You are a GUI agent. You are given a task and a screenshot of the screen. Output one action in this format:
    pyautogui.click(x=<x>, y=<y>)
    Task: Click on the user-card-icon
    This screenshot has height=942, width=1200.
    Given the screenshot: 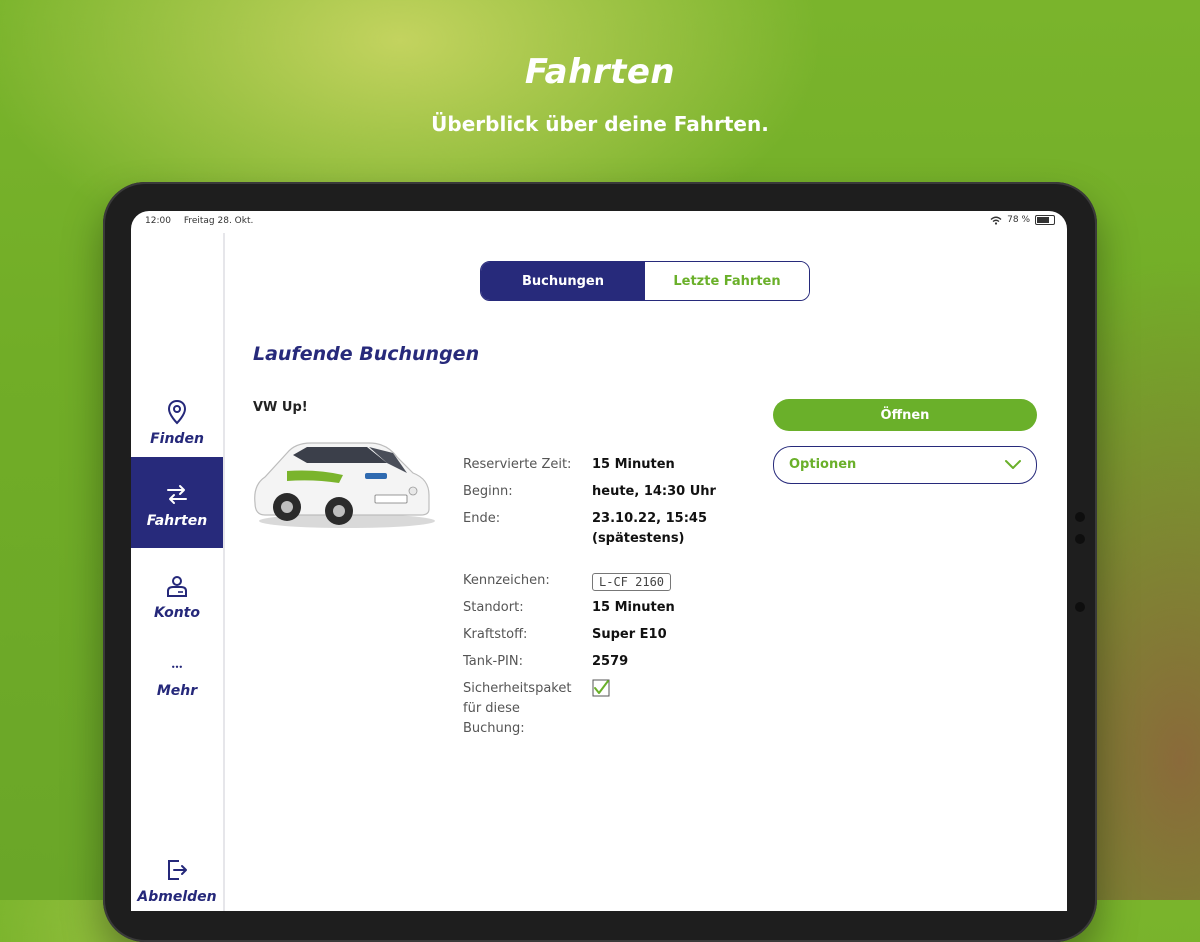 What is the action you would take?
    pyautogui.click(x=177, y=586)
    